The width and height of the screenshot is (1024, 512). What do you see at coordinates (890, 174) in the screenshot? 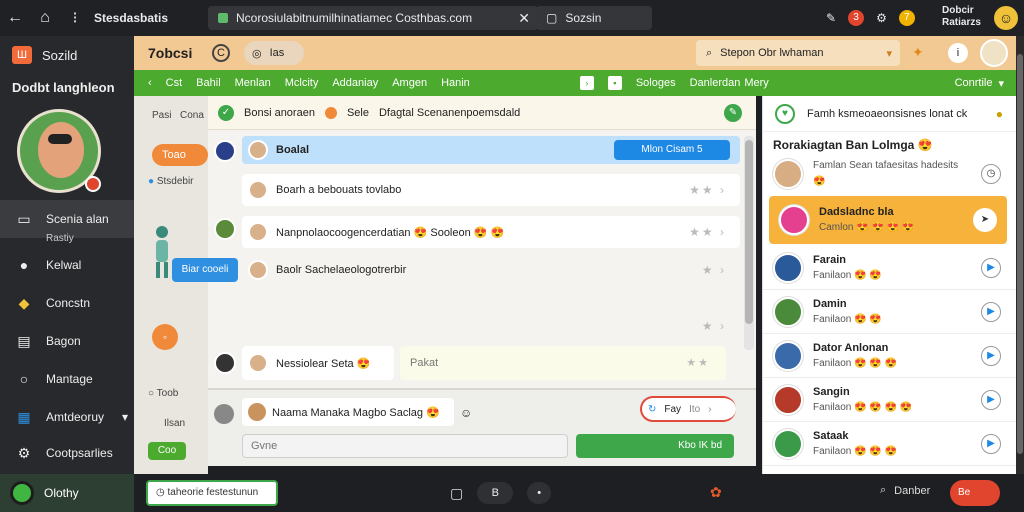
I see `contact-item: Famlan Sean tafaesitas hadesits 😍 ◷` at bounding box center [890, 174].